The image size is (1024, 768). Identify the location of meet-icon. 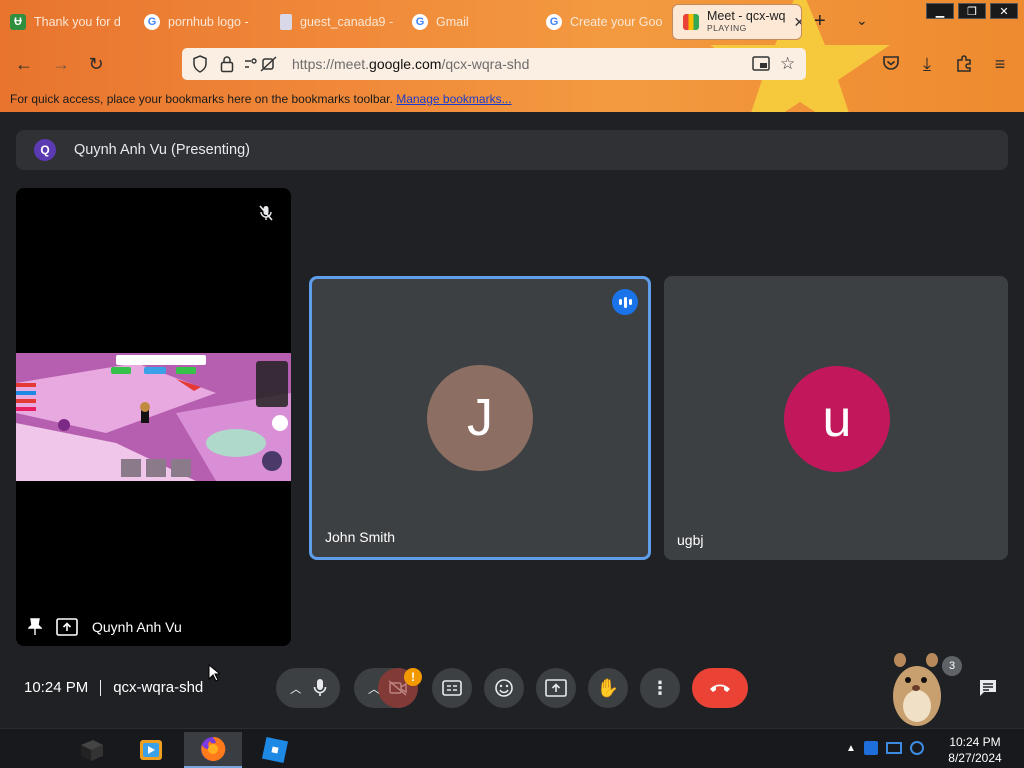
(691, 22).